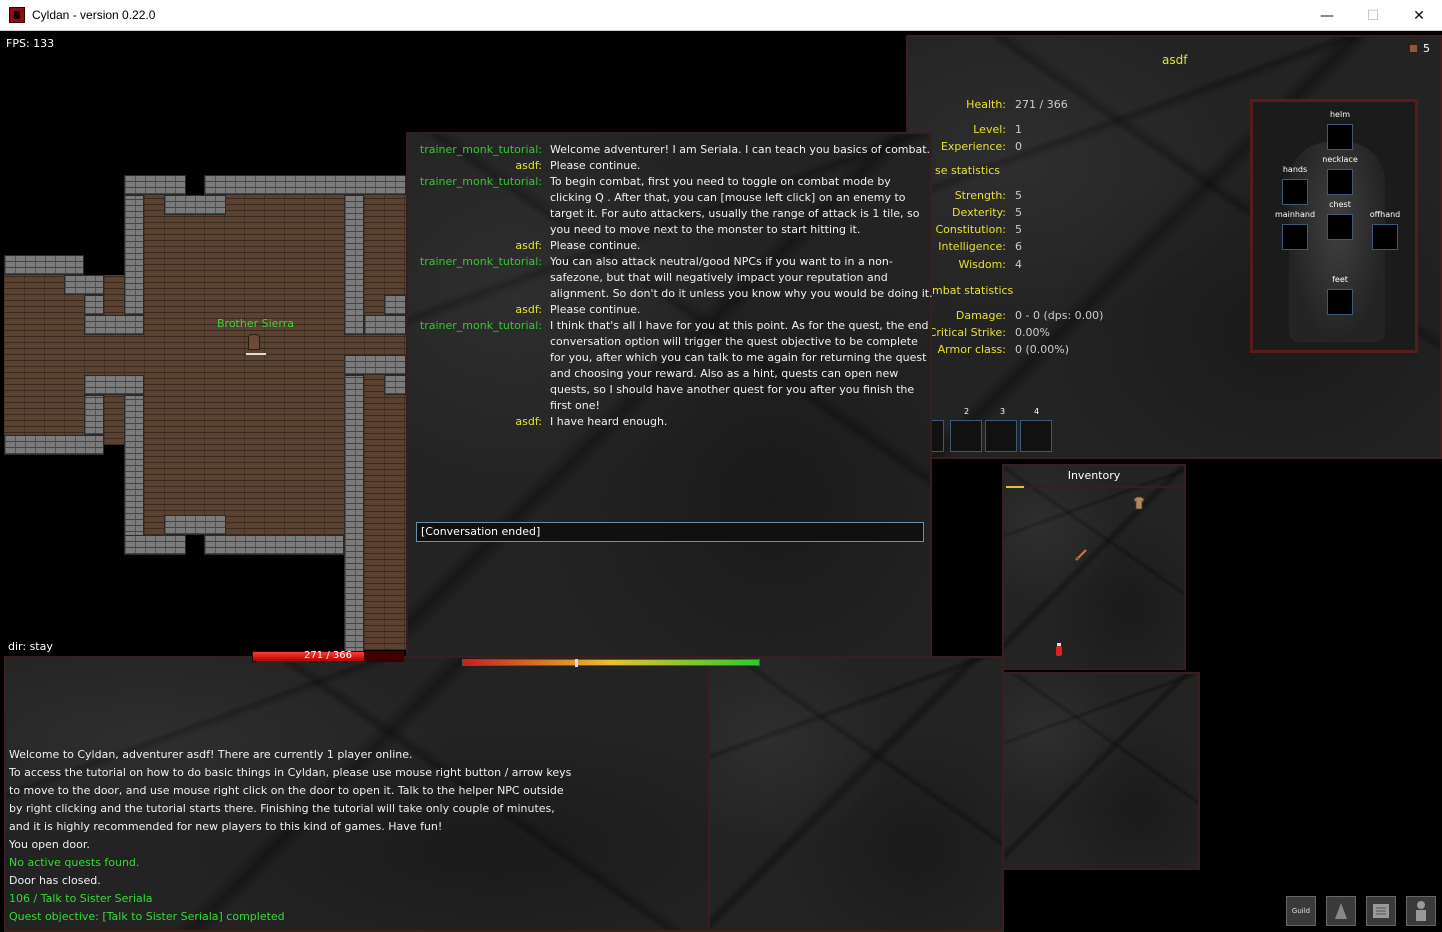 The height and width of the screenshot is (932, 1442). Describe the element at coordinates (1018, 146) in the screenshot. I see `stat-value: 0` at that location.